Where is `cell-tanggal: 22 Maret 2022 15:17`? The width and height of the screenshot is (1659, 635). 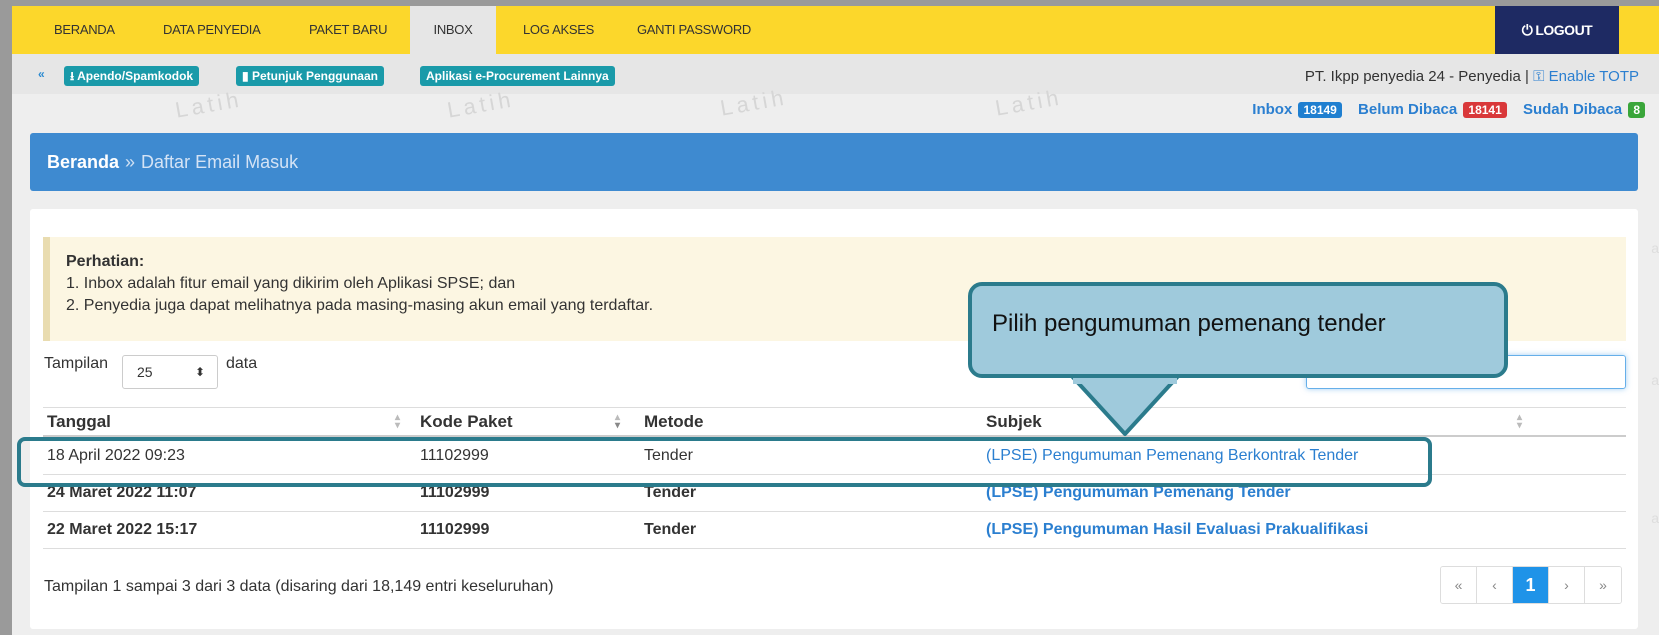 cell-tanggal: 22 Maret 2022 15:17 is located at coordinates (122, 529).